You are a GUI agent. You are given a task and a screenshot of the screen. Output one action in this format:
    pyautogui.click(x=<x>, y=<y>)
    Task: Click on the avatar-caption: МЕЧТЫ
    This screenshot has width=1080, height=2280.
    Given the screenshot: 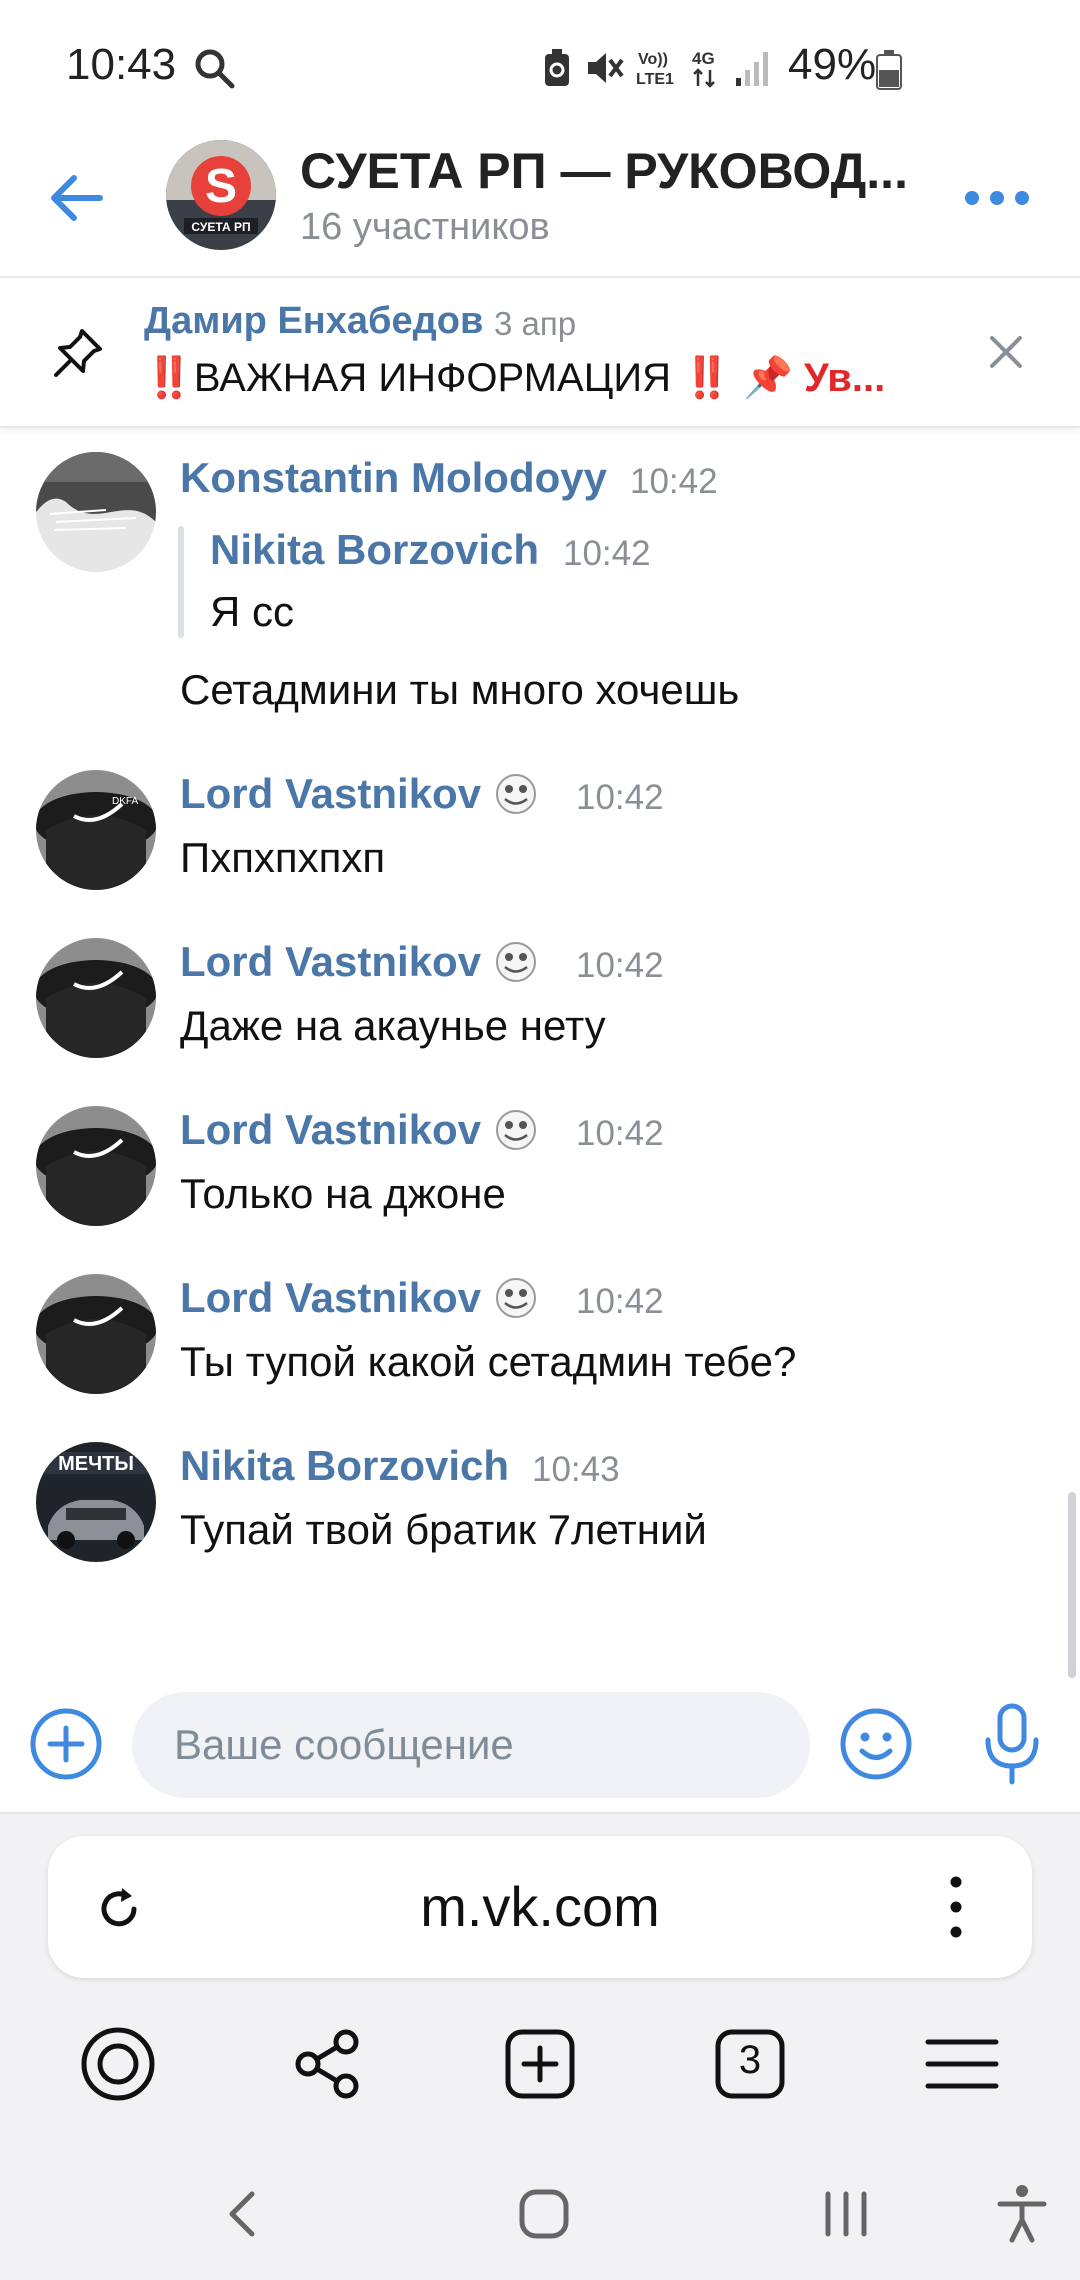 What is the action you would take?
    pyautogui.click(x=96, y=1464)
    